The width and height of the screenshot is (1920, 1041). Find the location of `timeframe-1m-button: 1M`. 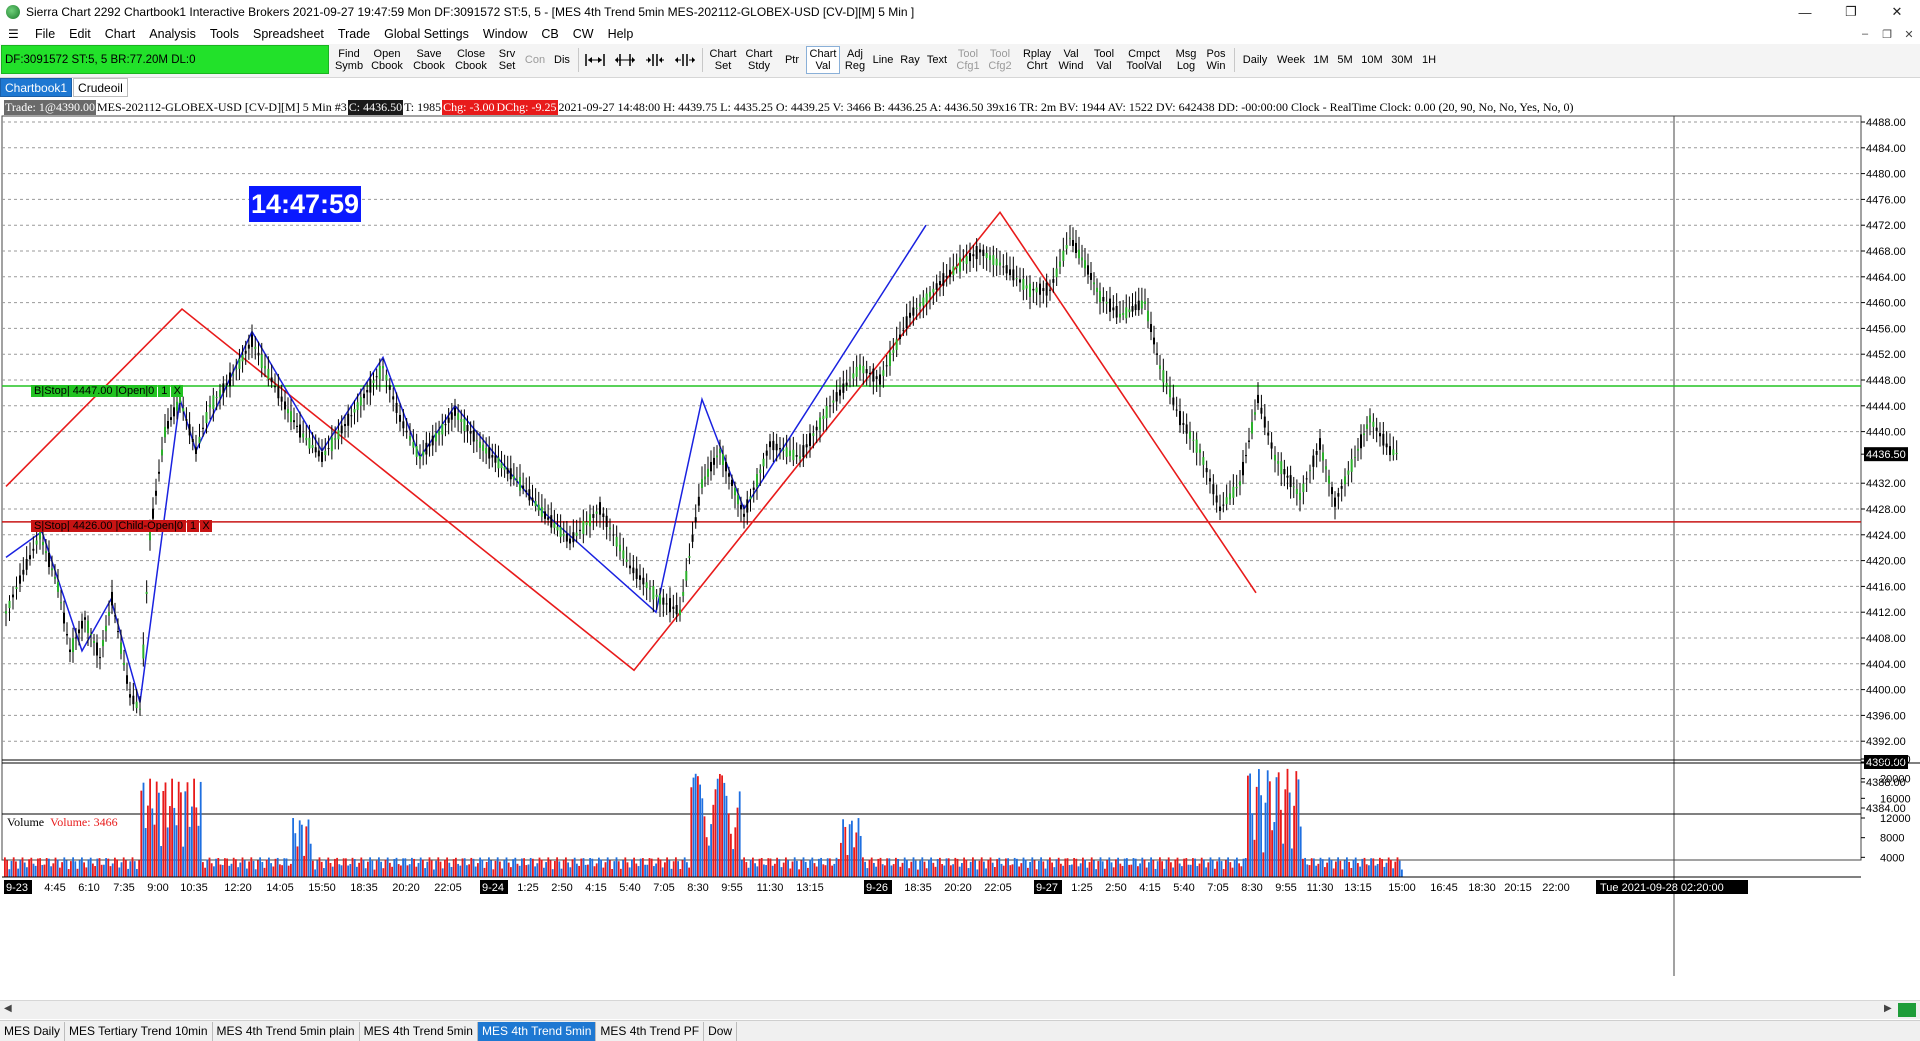

timeframe-1m-button: 1M is located at coordinates (1321, 60).